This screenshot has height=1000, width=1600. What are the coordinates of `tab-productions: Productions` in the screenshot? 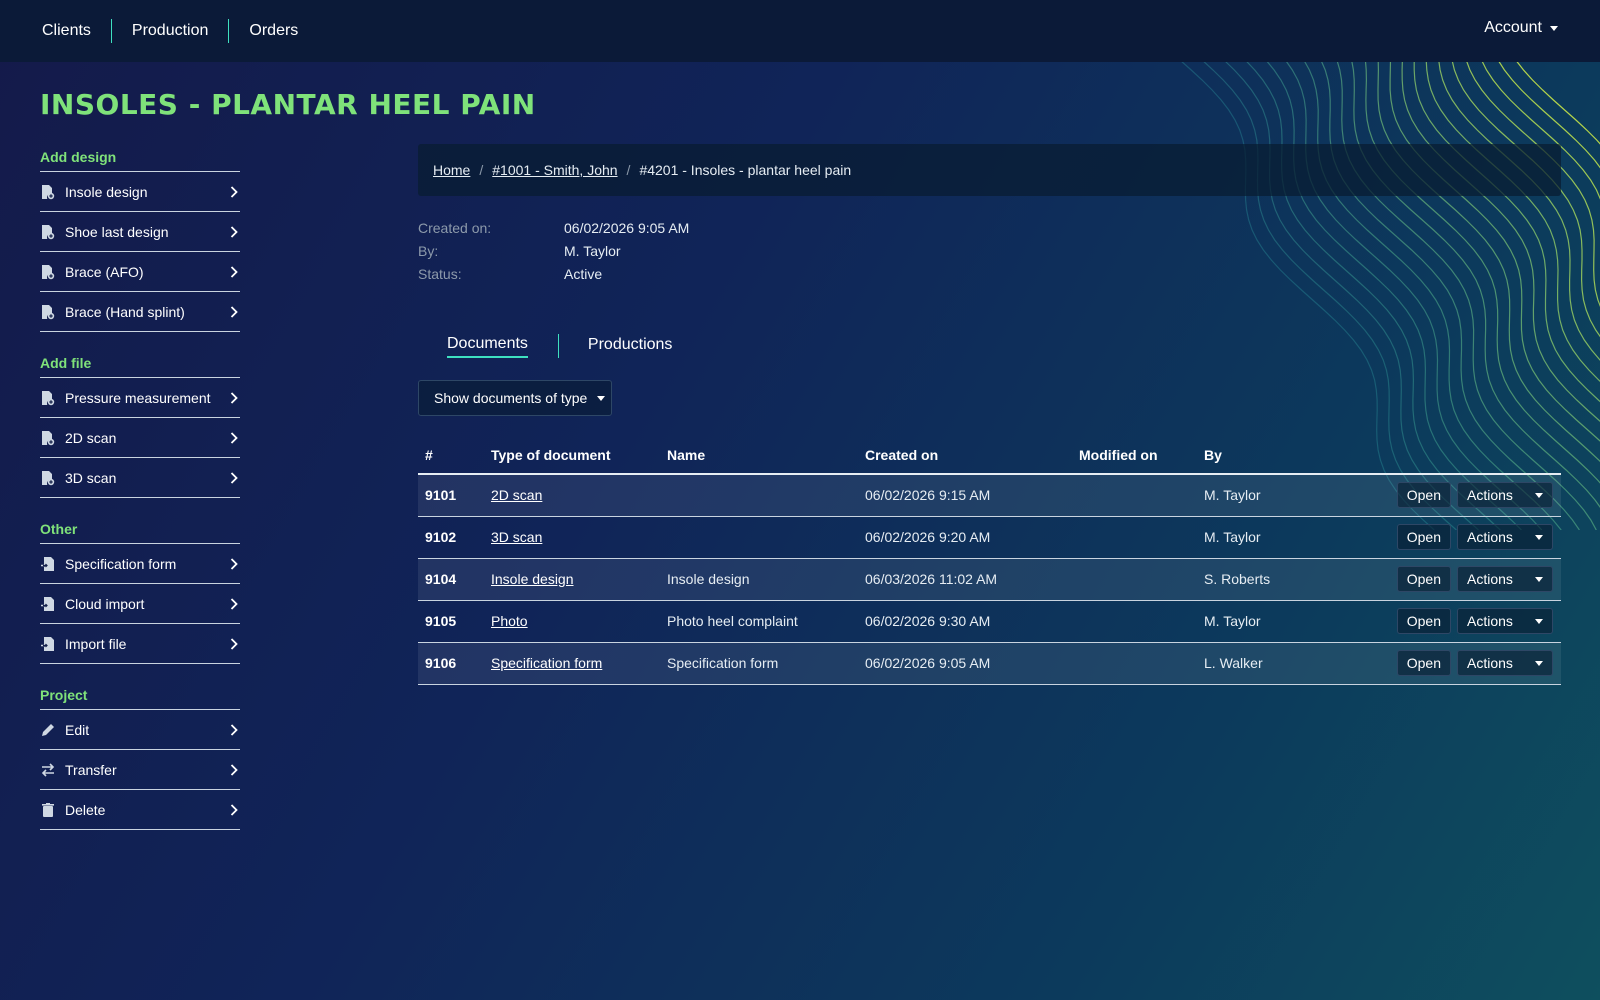 It's located at (630, 346).